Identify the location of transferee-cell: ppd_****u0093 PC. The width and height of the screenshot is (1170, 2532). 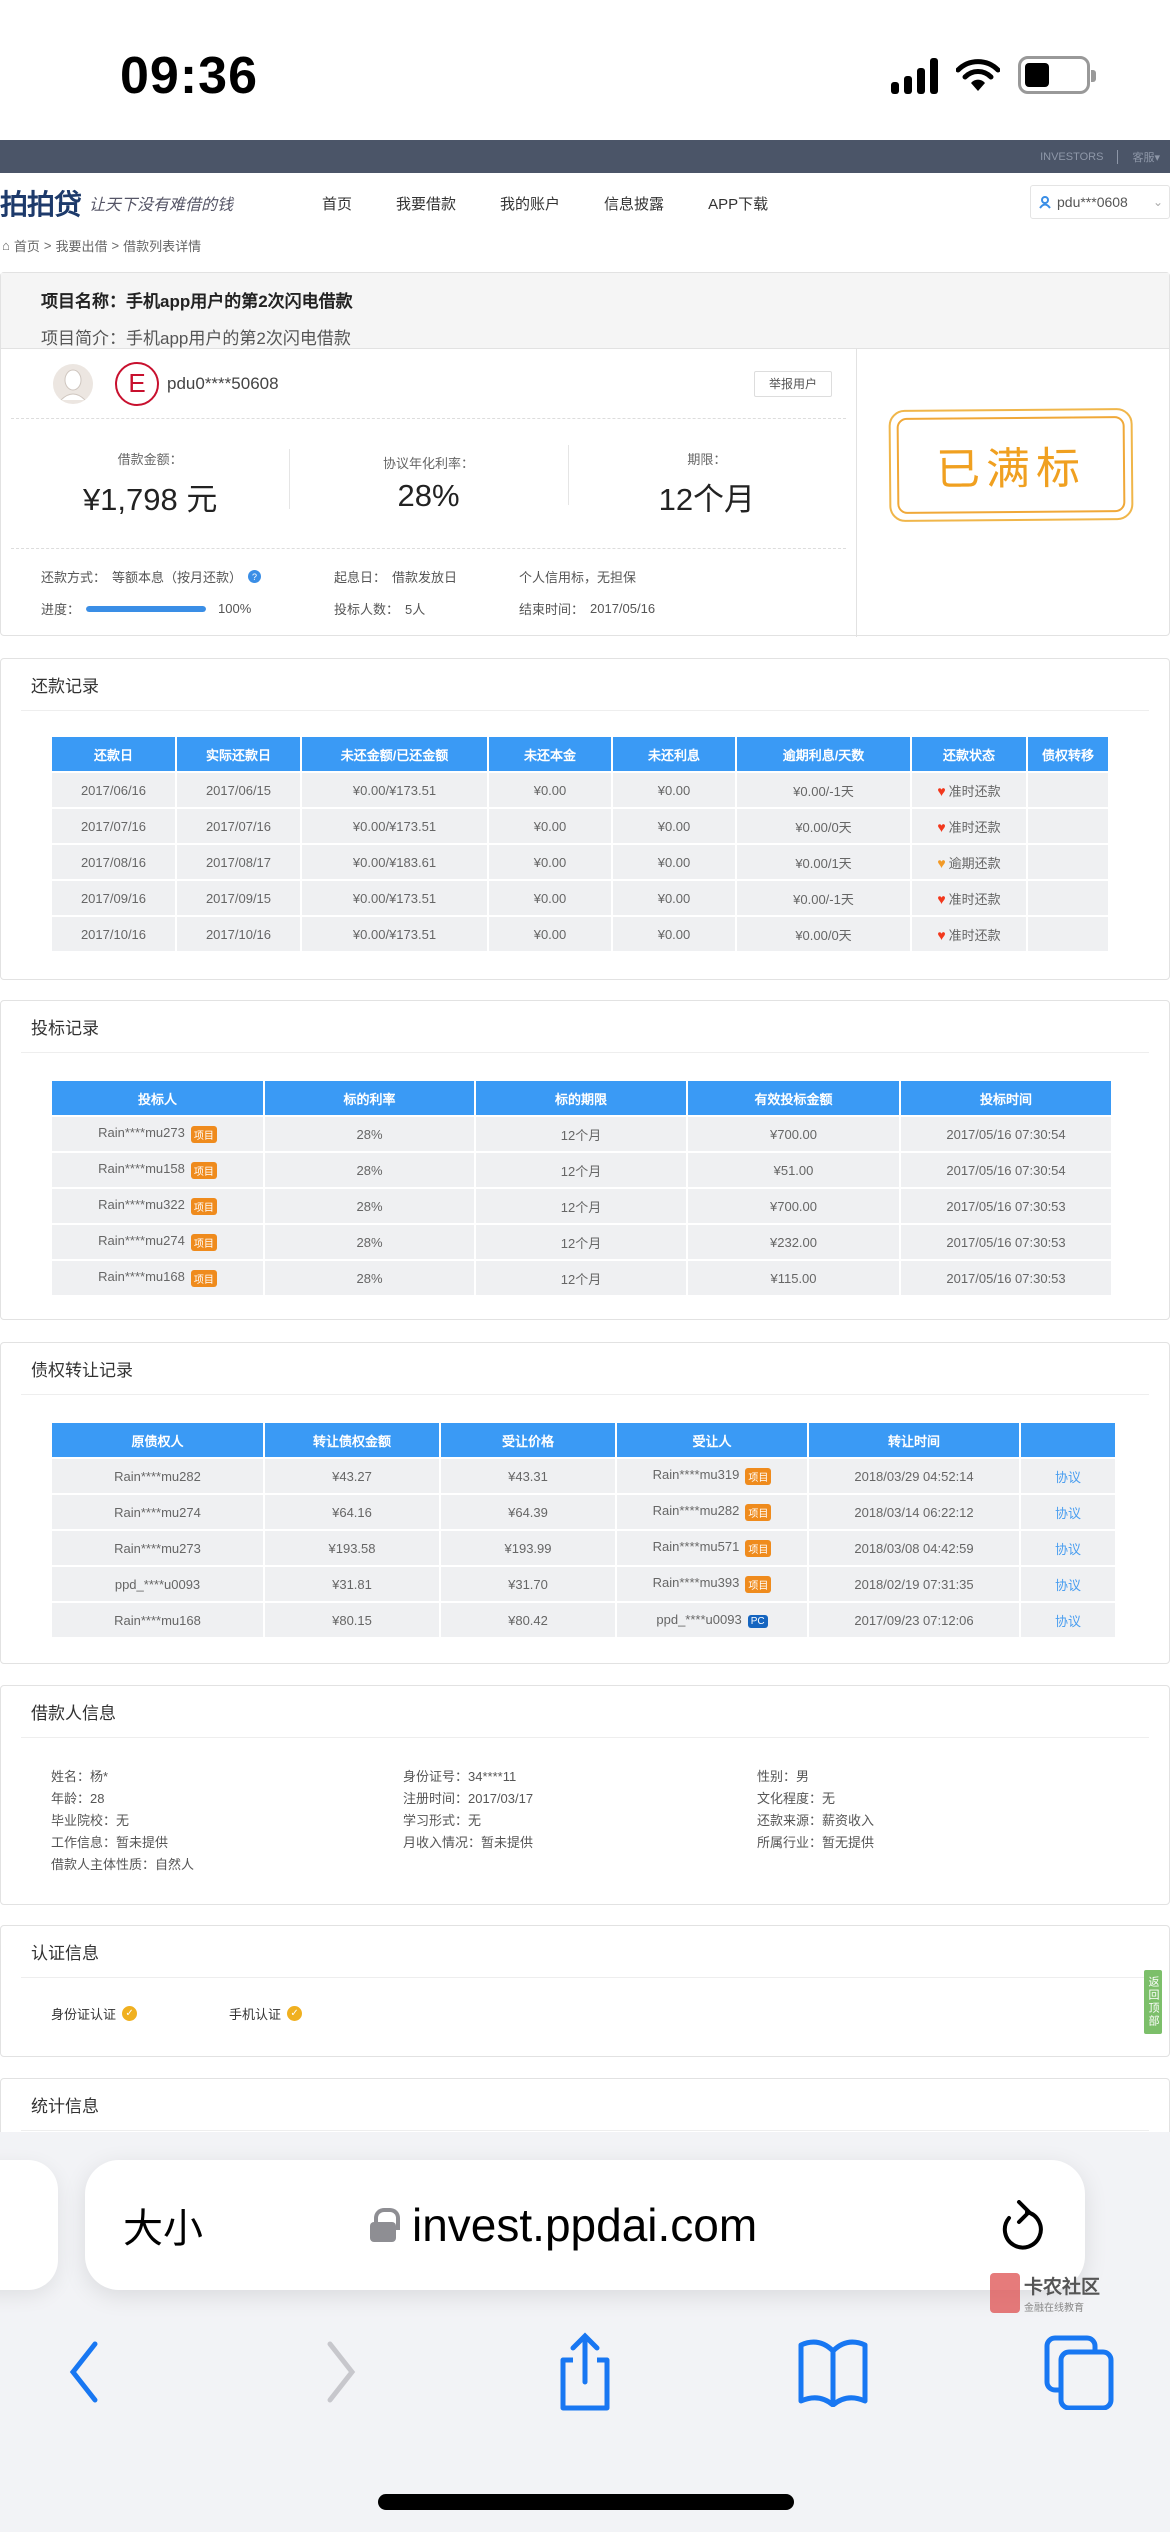
(712, 1620).